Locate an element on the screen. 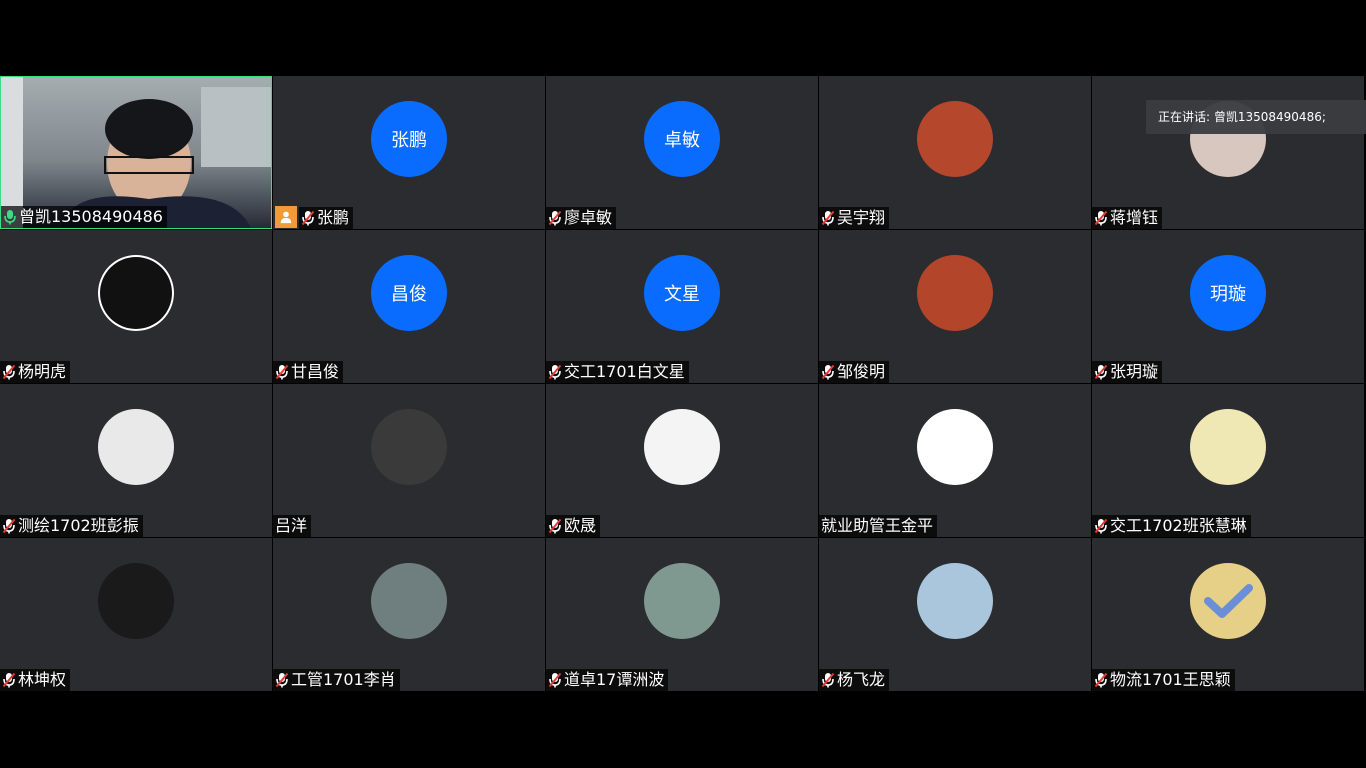  participant-name: 交工1701白文星 is located at coordinates (624, 371).